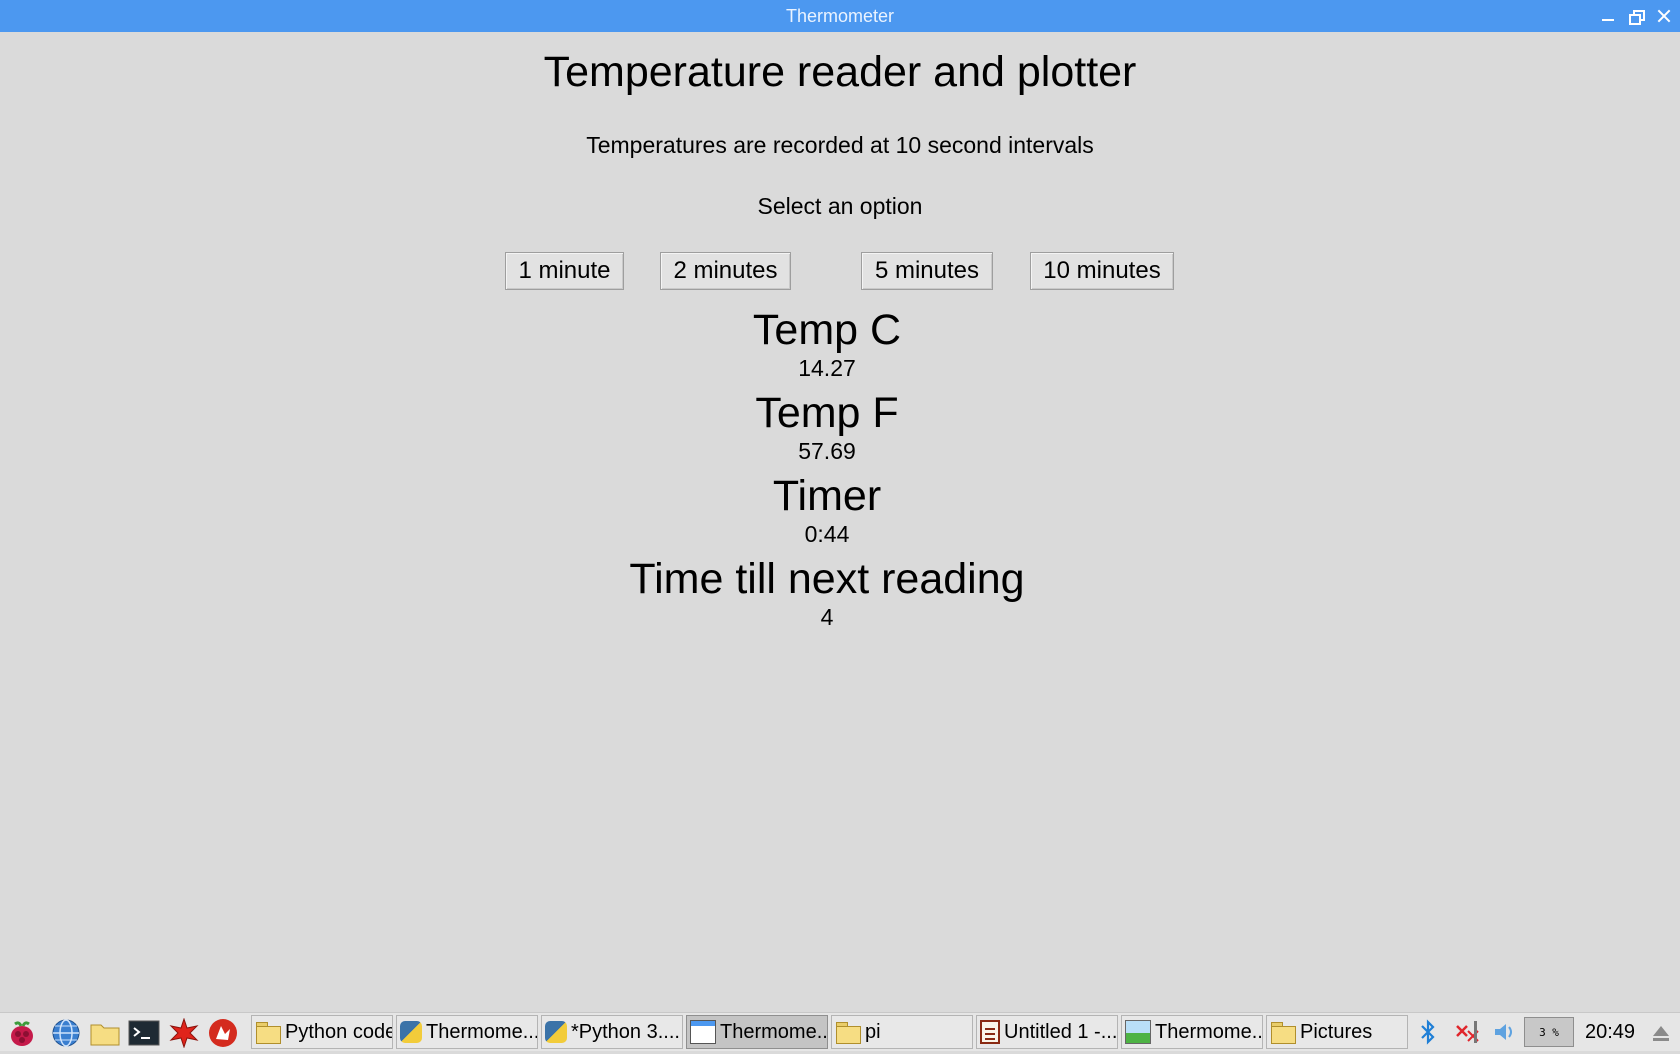 The width and height of the screenshot is (1680, 1054). What do you see at coordinates (725, 271) in the screenshot?
I see `option-2-minutes-button: 2 minutes` at bounding box center [725, 271].